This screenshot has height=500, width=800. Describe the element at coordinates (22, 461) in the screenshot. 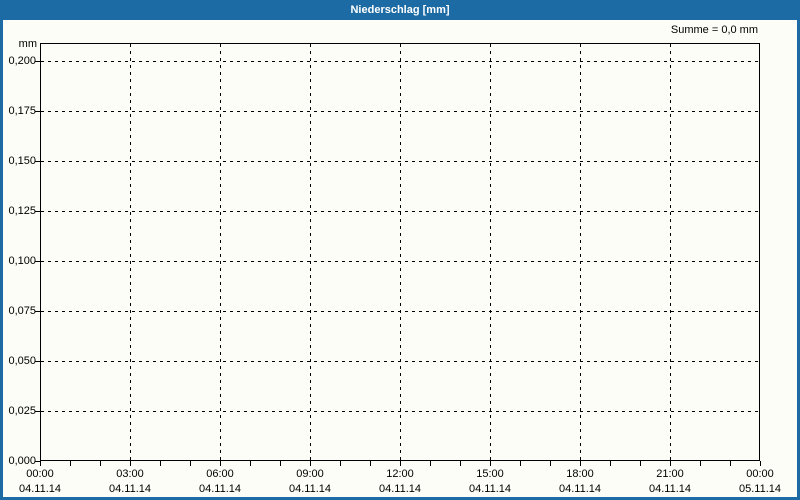

I see `y-axis-tick-label: 0,000` at that location.